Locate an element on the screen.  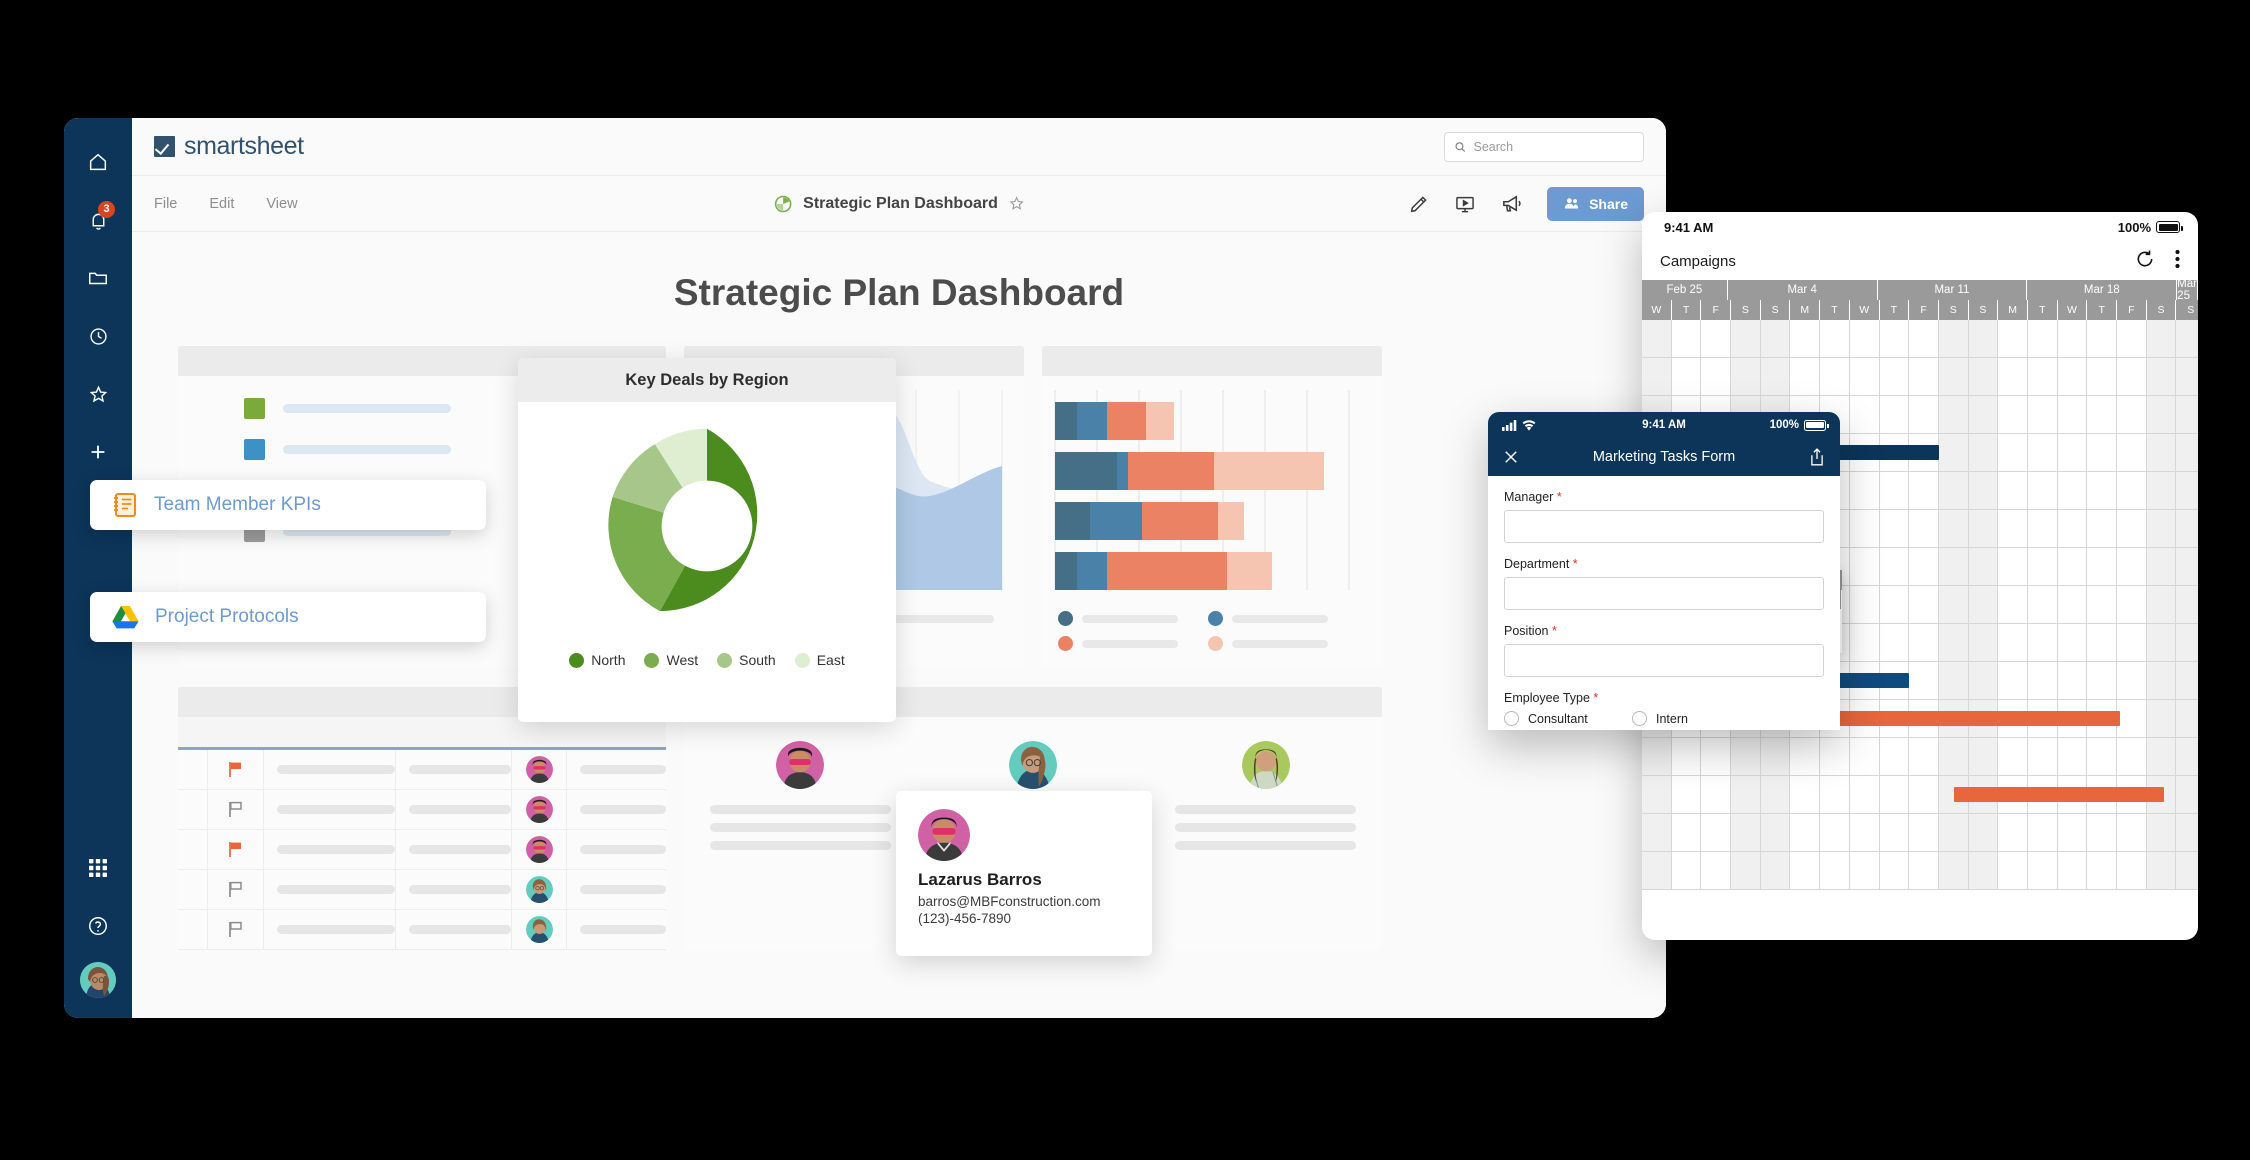
help-icon is located at coordinates (98, 926).